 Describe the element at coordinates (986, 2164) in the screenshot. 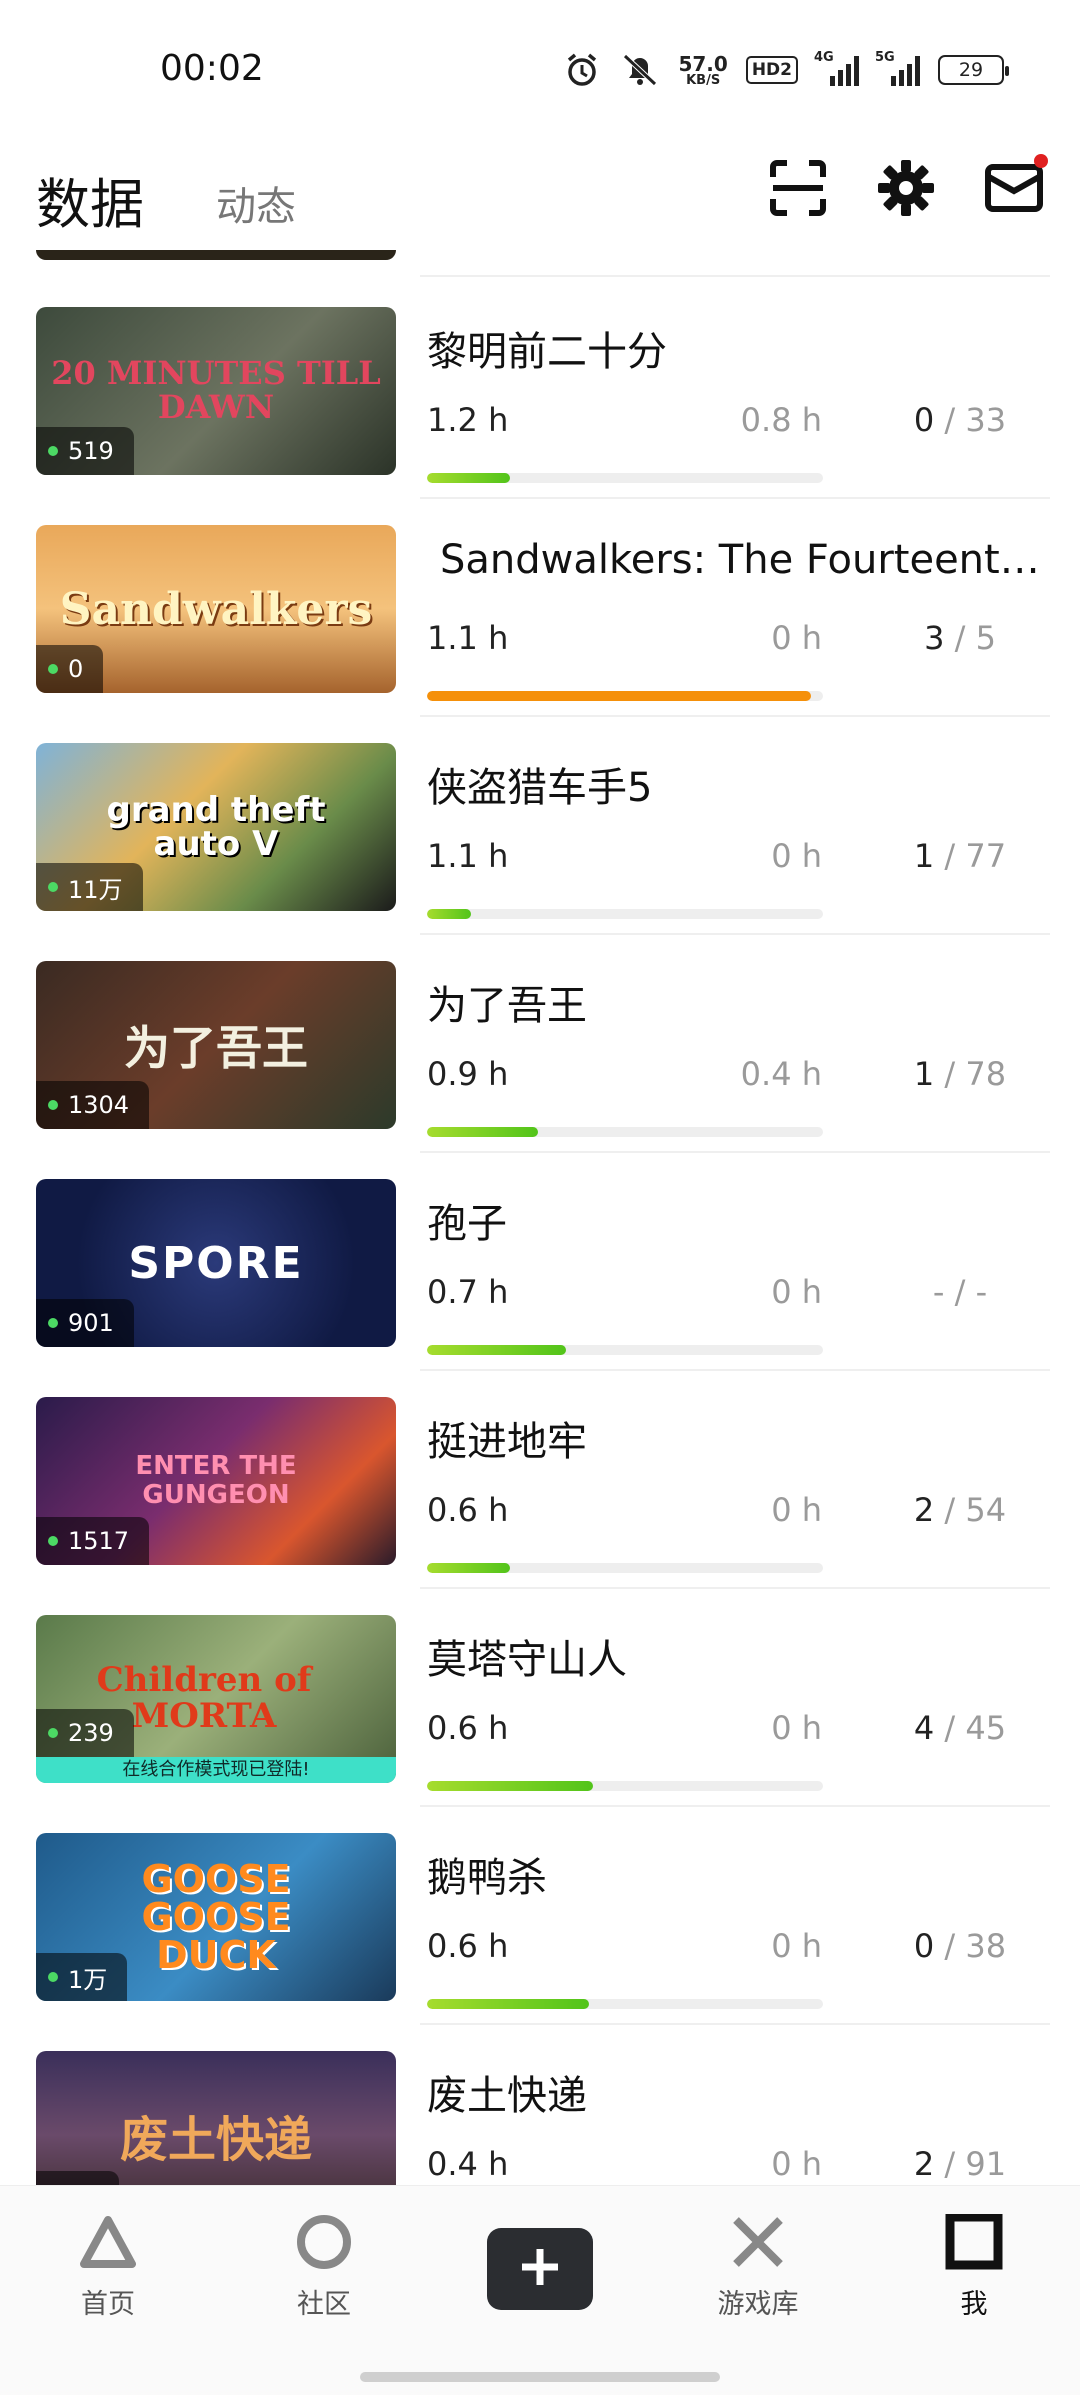

I see `achievements-total: 91` at that location.